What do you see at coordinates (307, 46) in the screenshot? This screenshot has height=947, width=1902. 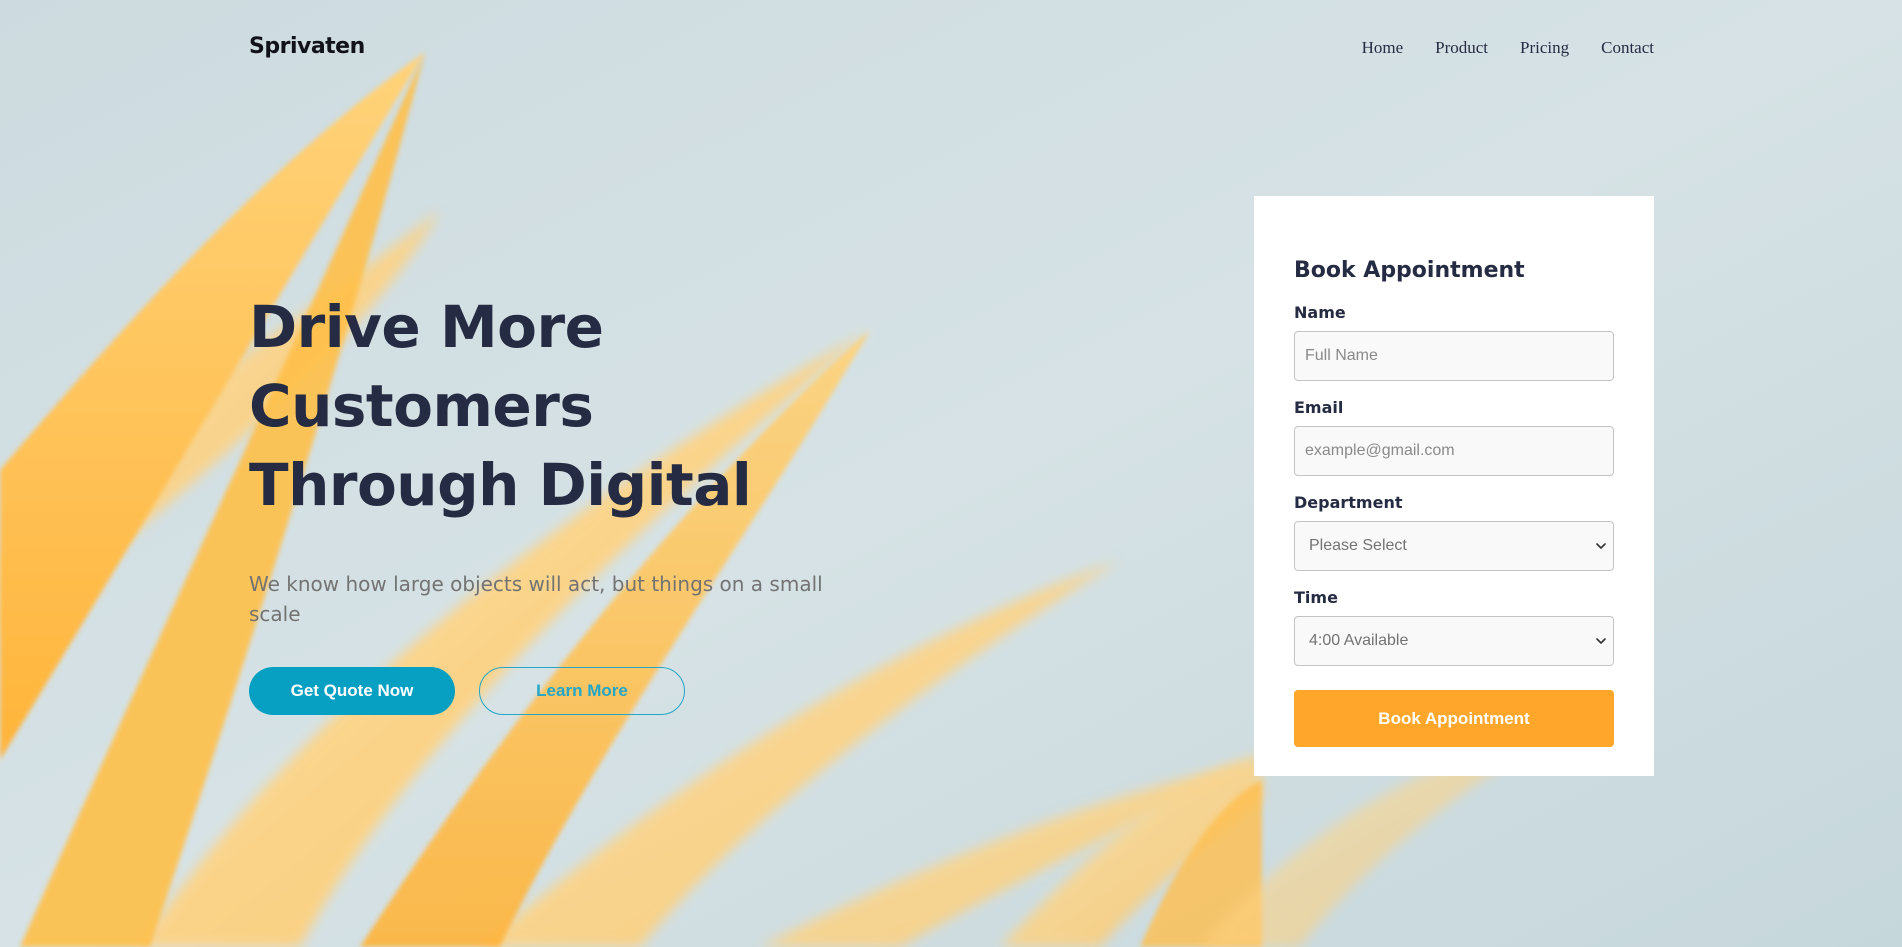 I see `brand-logo: Sprivaten` at bounding box center [307, 46].